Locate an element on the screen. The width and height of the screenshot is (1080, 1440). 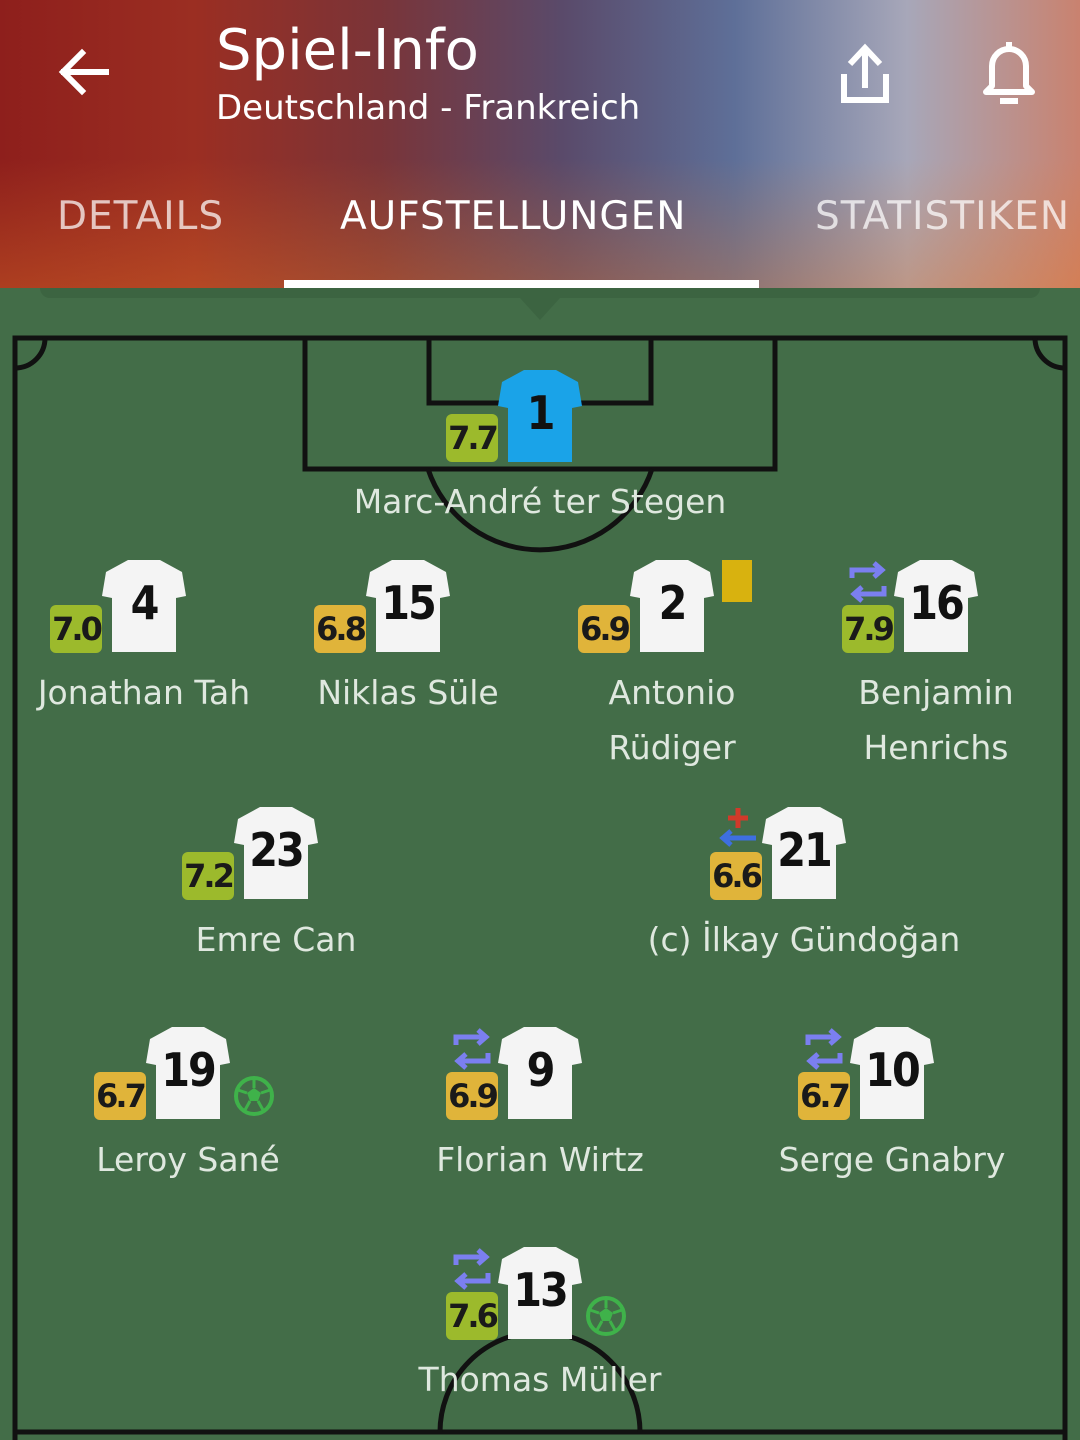
rating-badge: 6.8 is located at coordinates (340, 629).